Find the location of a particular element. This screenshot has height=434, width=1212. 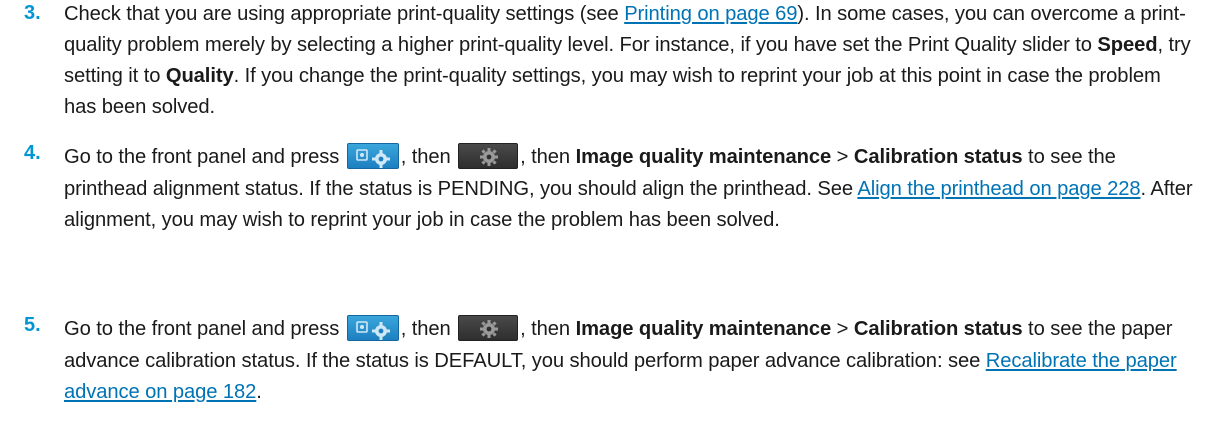

step-number: 4. is located at coordinates (32, 153).